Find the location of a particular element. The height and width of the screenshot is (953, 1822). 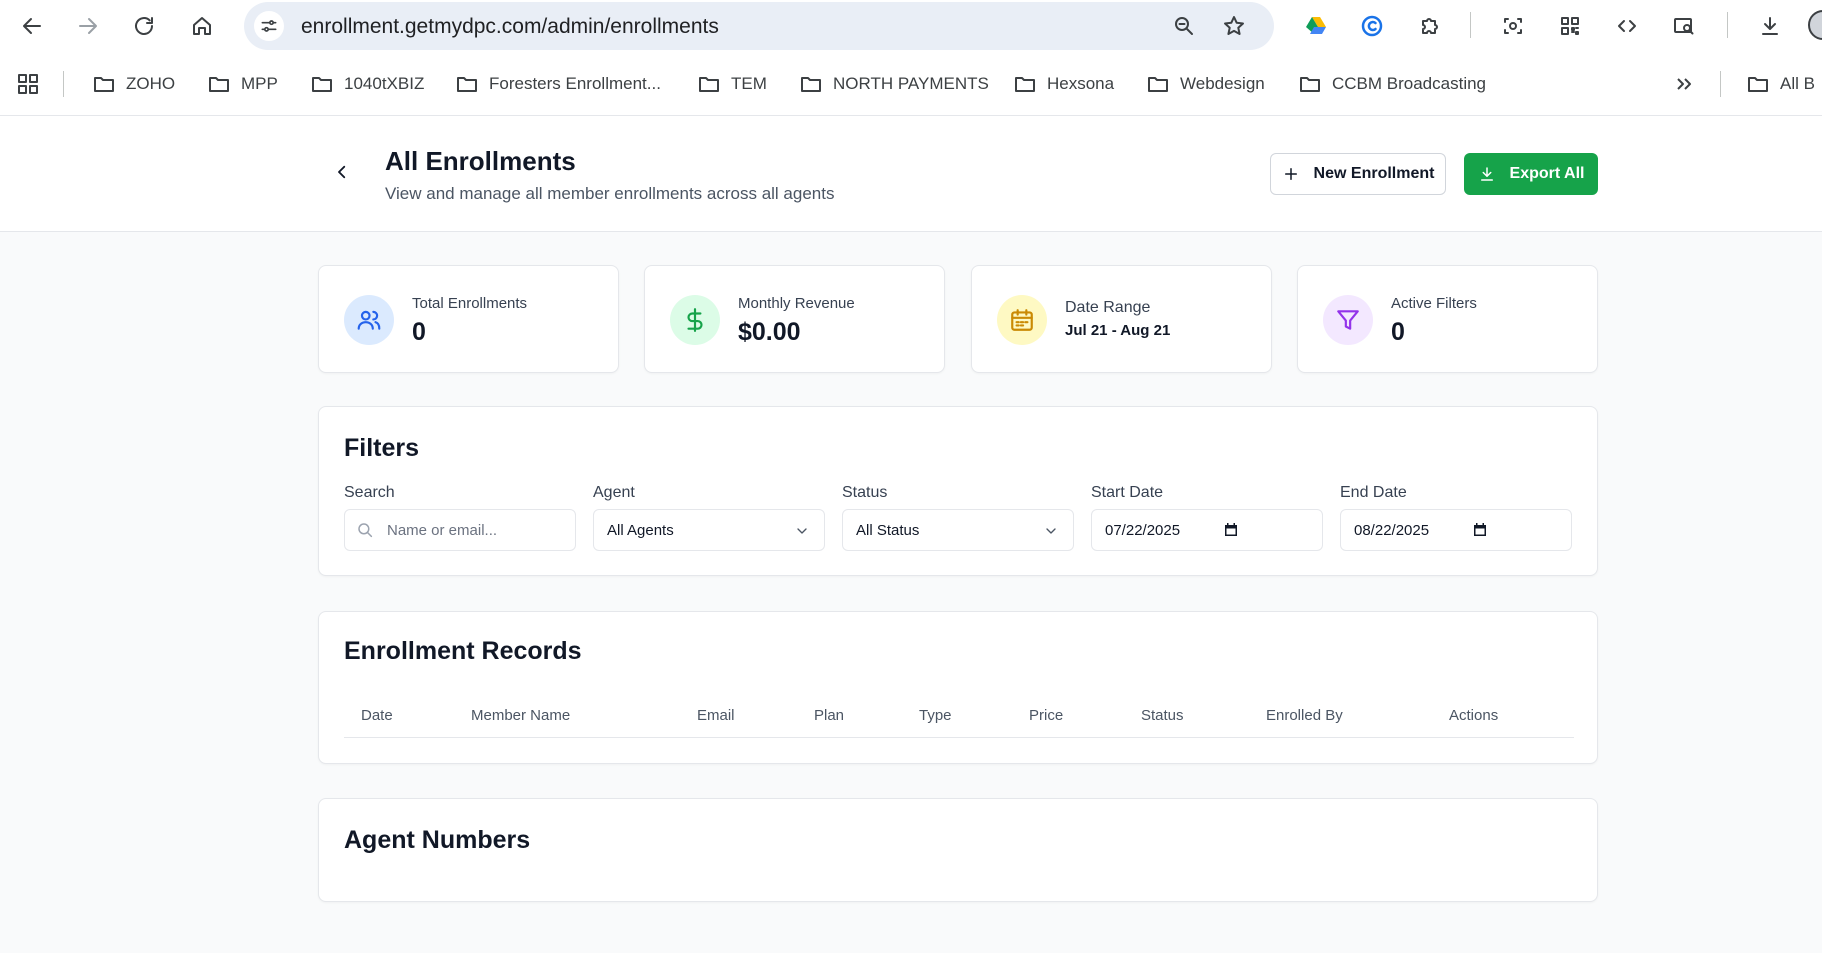

profile-avatar is located at coordinates (1815, 25).